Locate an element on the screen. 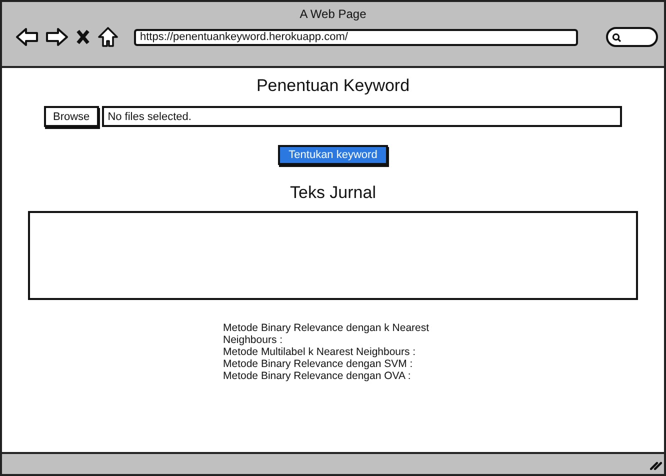  search-icon is located at coordinates (616, 37).